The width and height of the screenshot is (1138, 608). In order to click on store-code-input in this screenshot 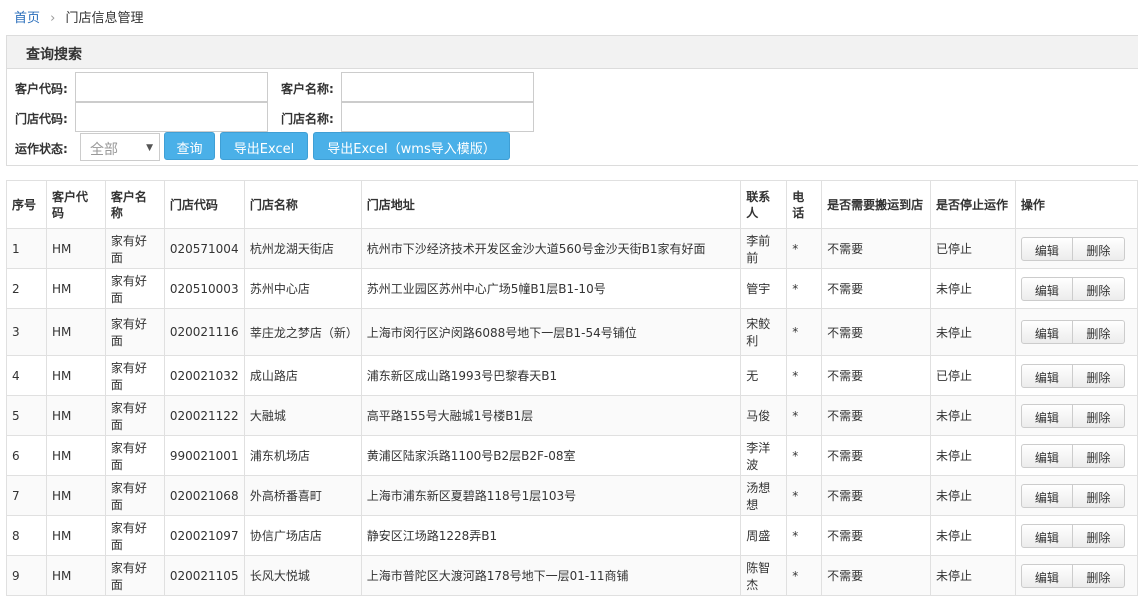, I will do `click(171, 117)`.